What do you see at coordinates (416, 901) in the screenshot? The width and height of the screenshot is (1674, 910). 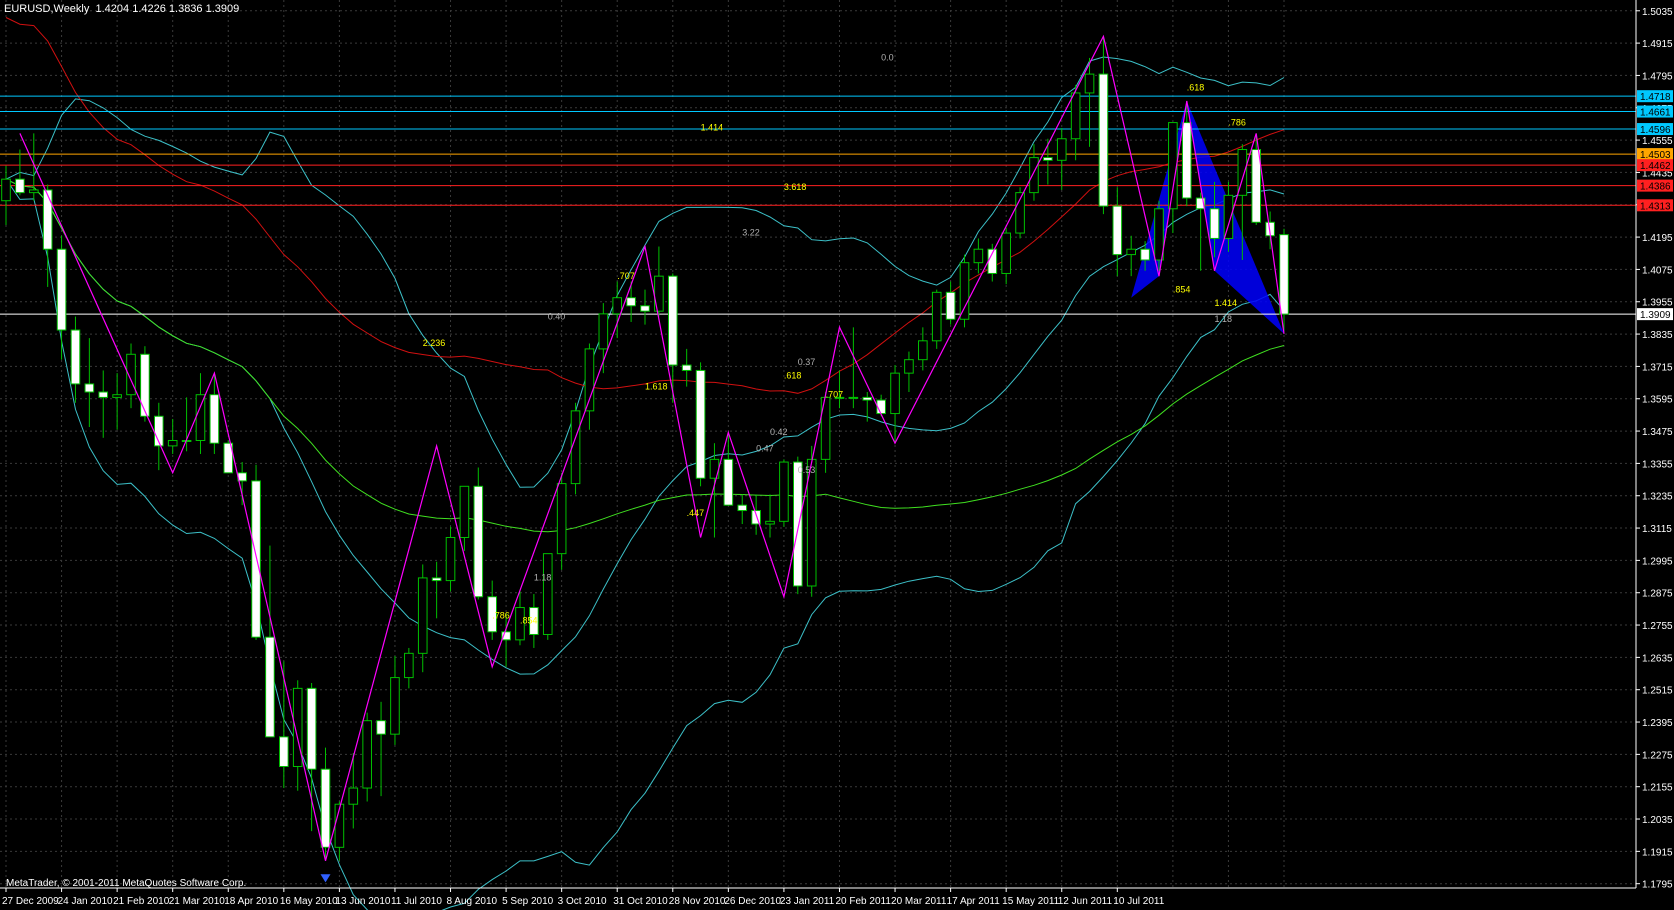 I see `x-tick-label: 11 Jul 2010` at bounding box center [416, 901].